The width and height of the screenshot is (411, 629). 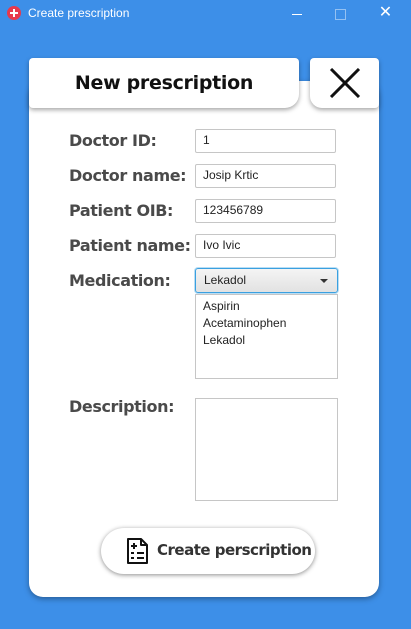 I want to click on chevron-down-icon, so click(x=324, y=281).